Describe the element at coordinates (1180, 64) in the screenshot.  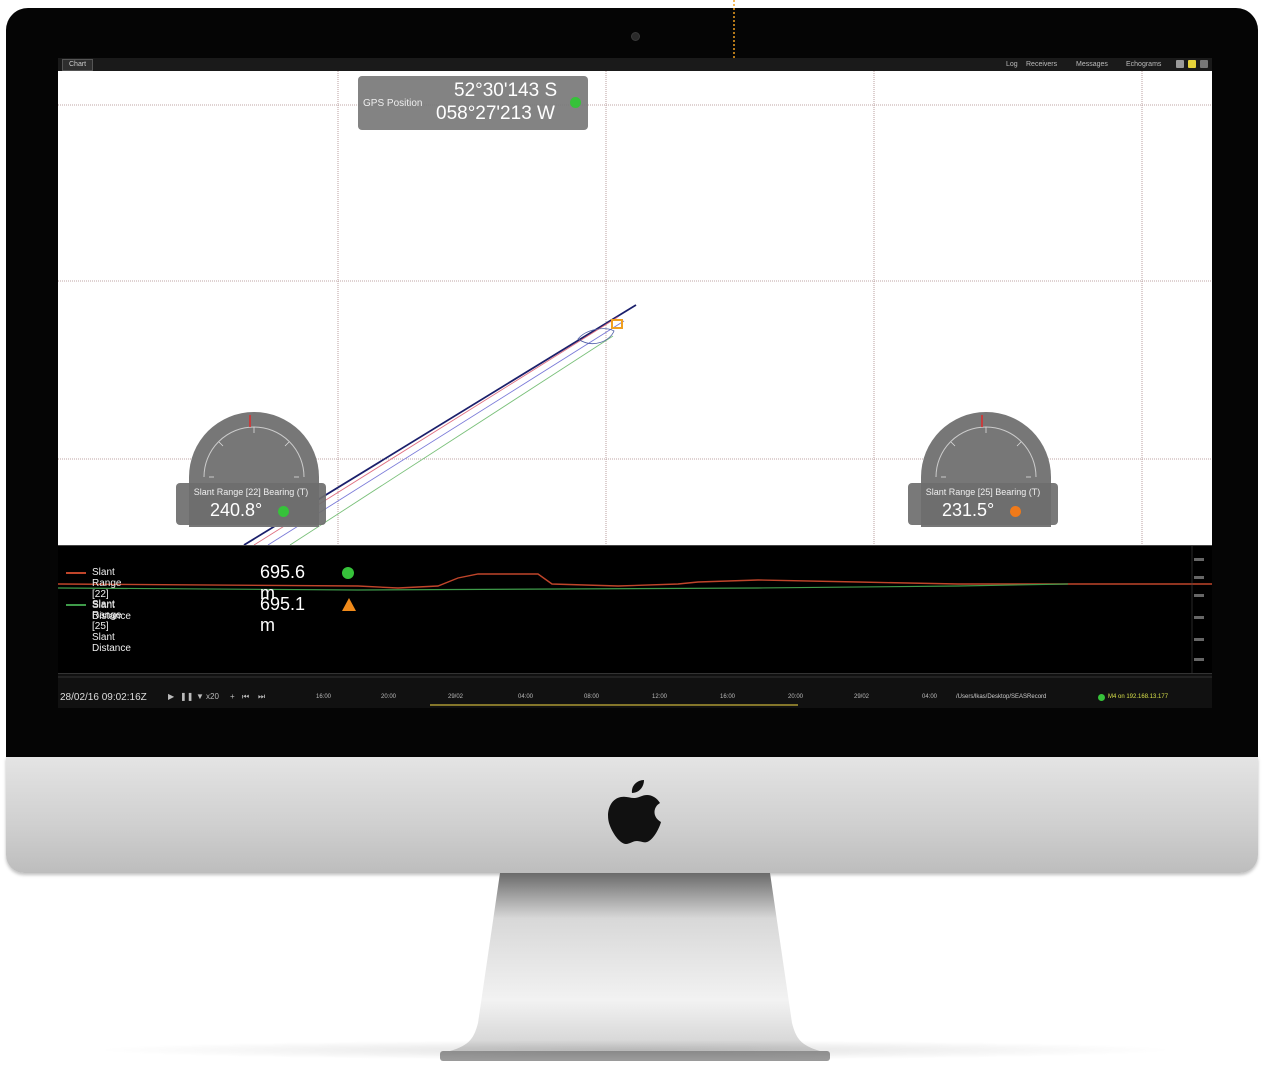
I see `camera-button-icon` at that location.